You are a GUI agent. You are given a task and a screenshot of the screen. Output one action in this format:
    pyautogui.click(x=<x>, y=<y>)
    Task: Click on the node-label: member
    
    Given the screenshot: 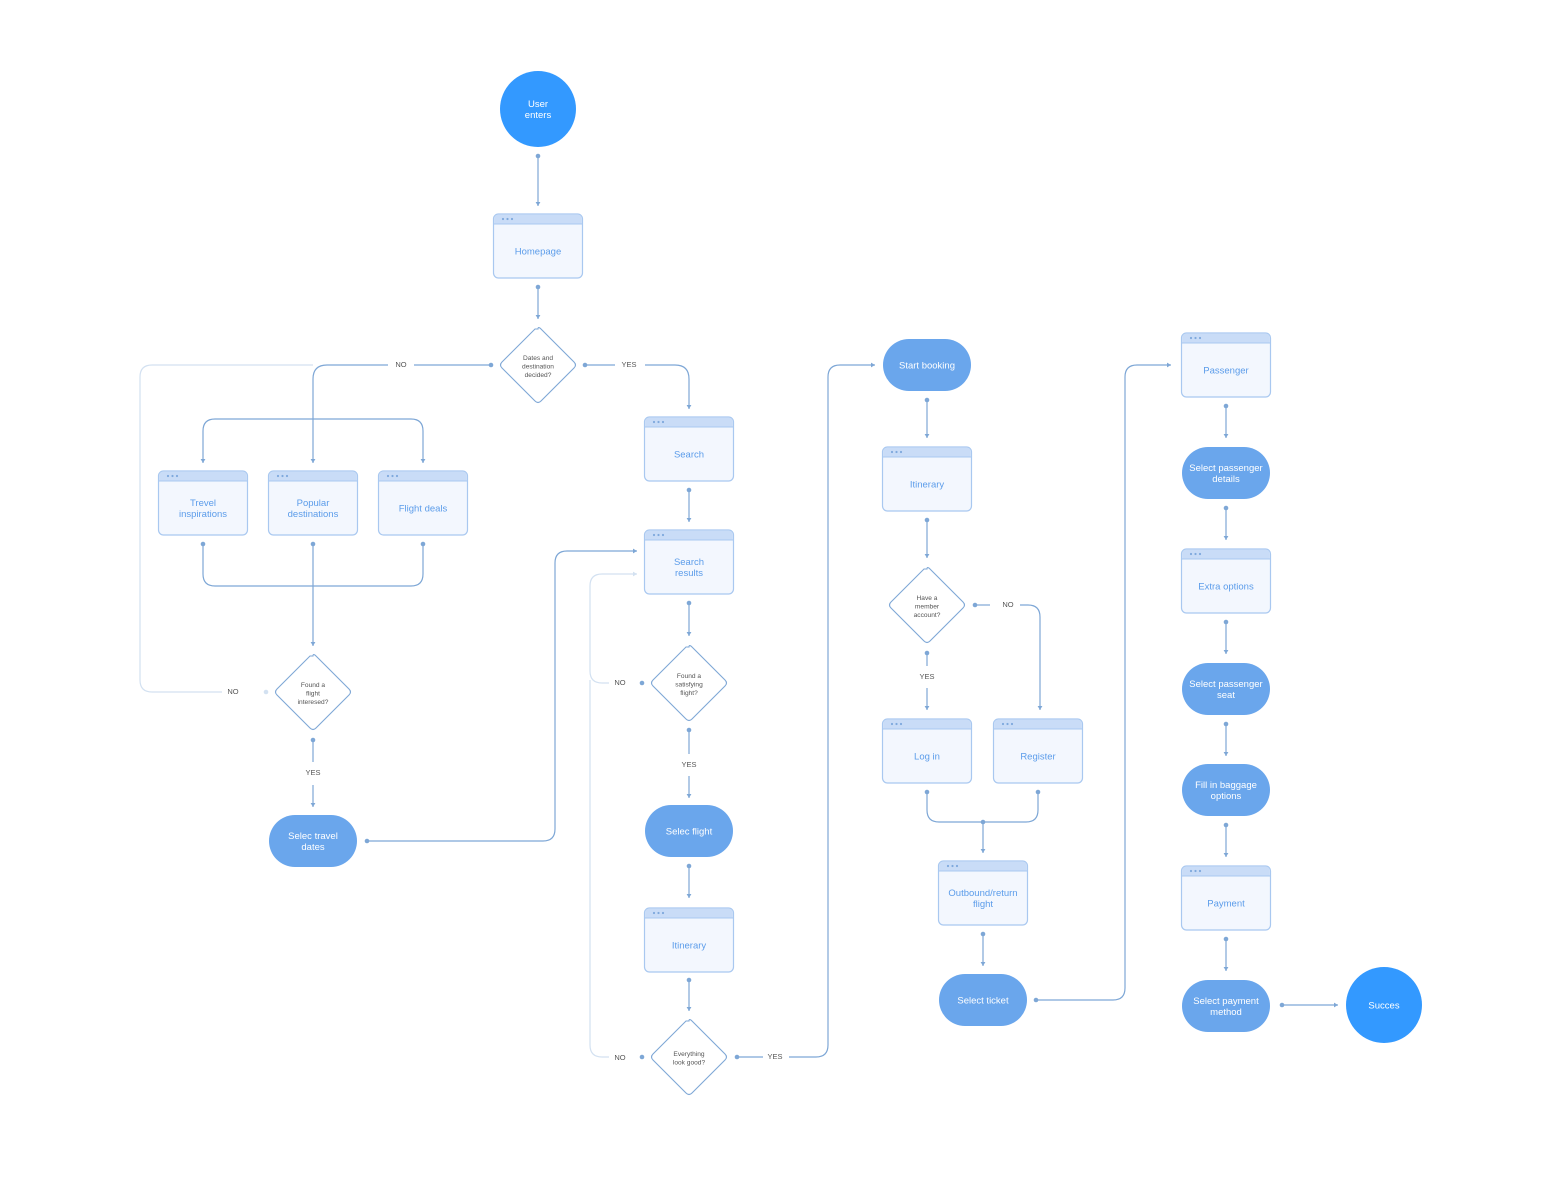 What is the action you would take?
    pyautogui.click(x=927, y=606)
    